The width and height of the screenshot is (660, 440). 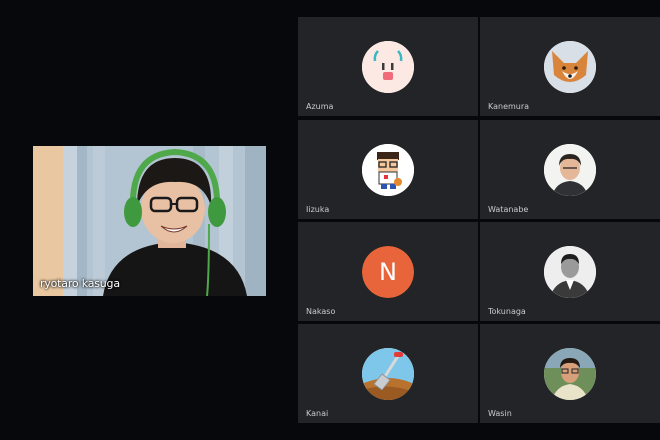 I want to click on ghost-character-icon, so click(x=388, y=67).